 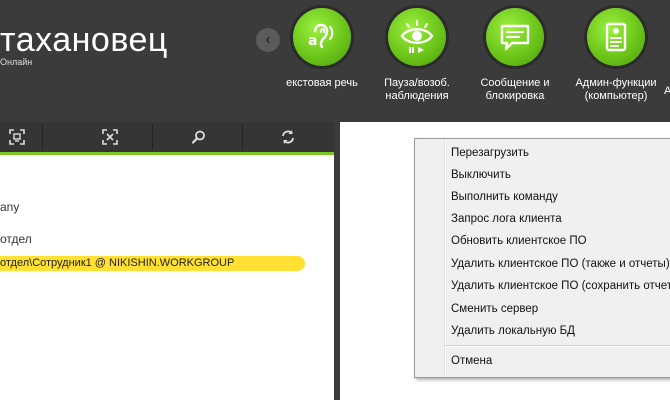 I want to click on select-computer-icon, so click(x=17, y=137).